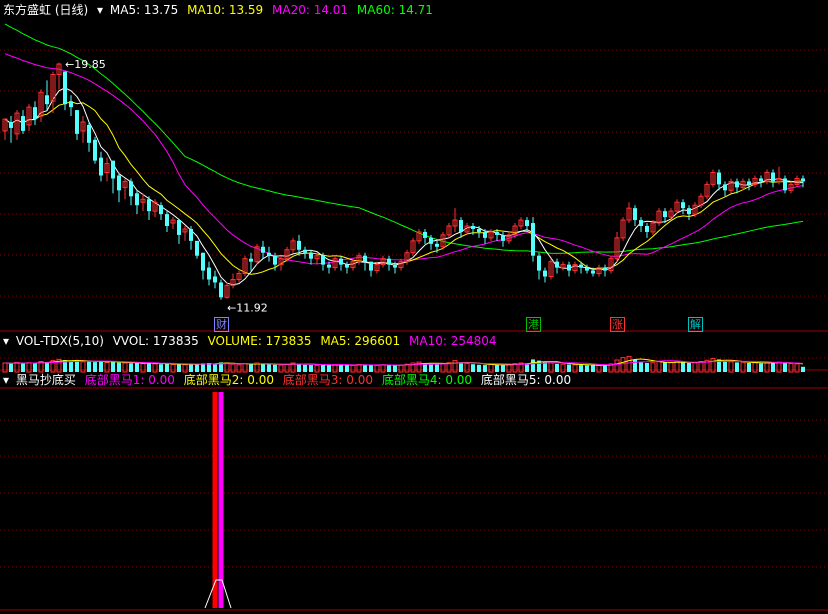 This screenshot has width=828, height=614. Describe the element at coordinates (259, 341) in the screenshot. I see `volume-label: VOLUME: 173835` at that location.